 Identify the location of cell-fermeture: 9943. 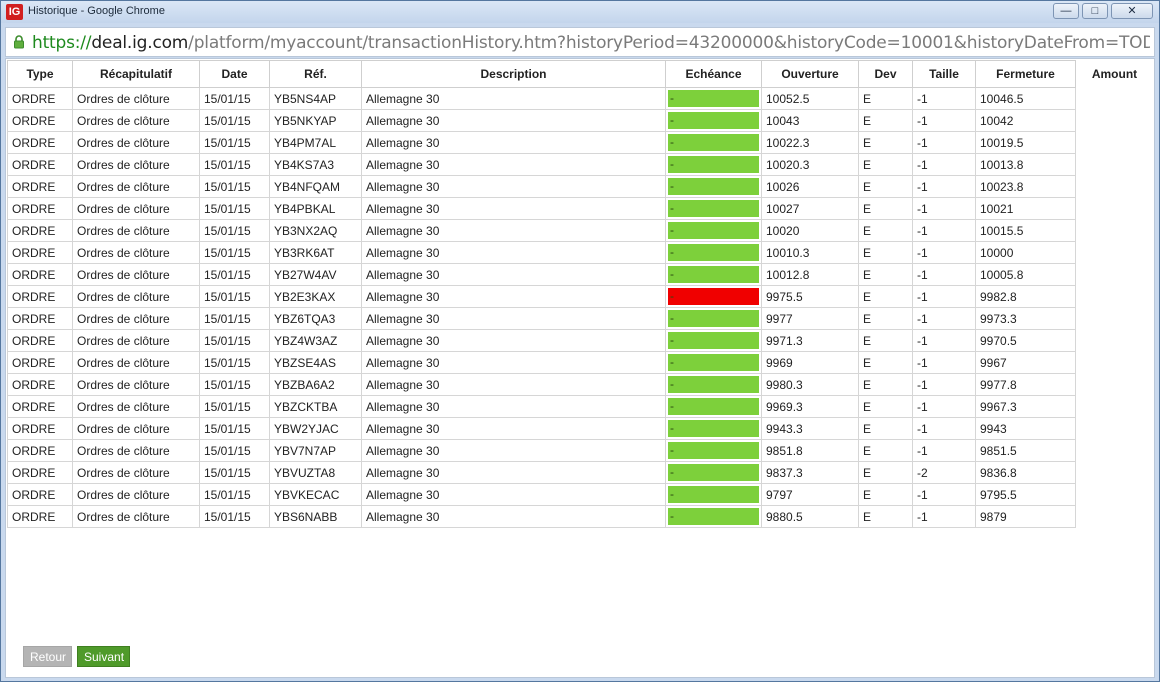
(1025, 428).